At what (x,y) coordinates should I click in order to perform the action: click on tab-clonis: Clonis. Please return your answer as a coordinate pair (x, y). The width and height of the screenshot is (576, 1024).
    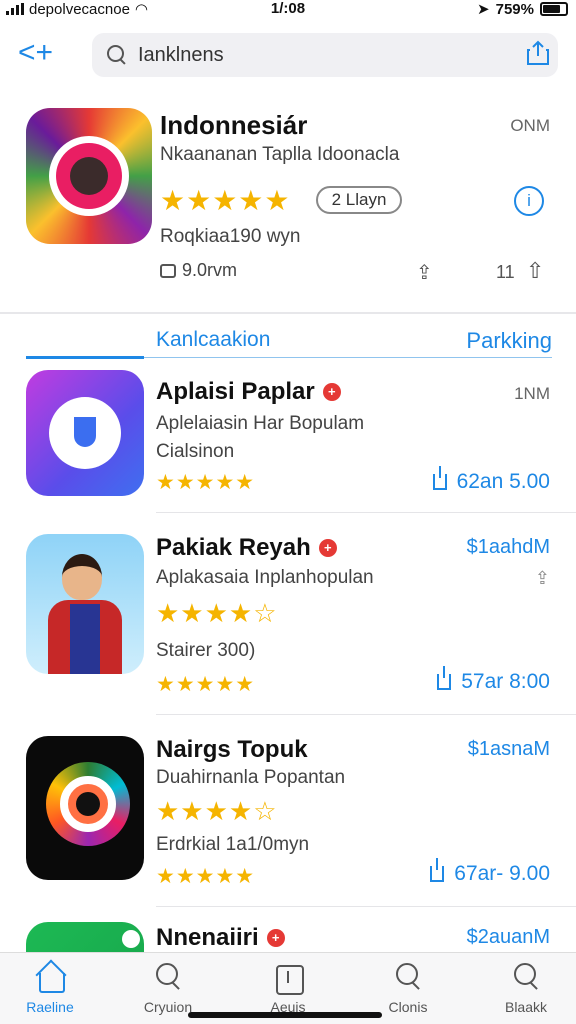
    Looking at the image, I should click on (408, 988).